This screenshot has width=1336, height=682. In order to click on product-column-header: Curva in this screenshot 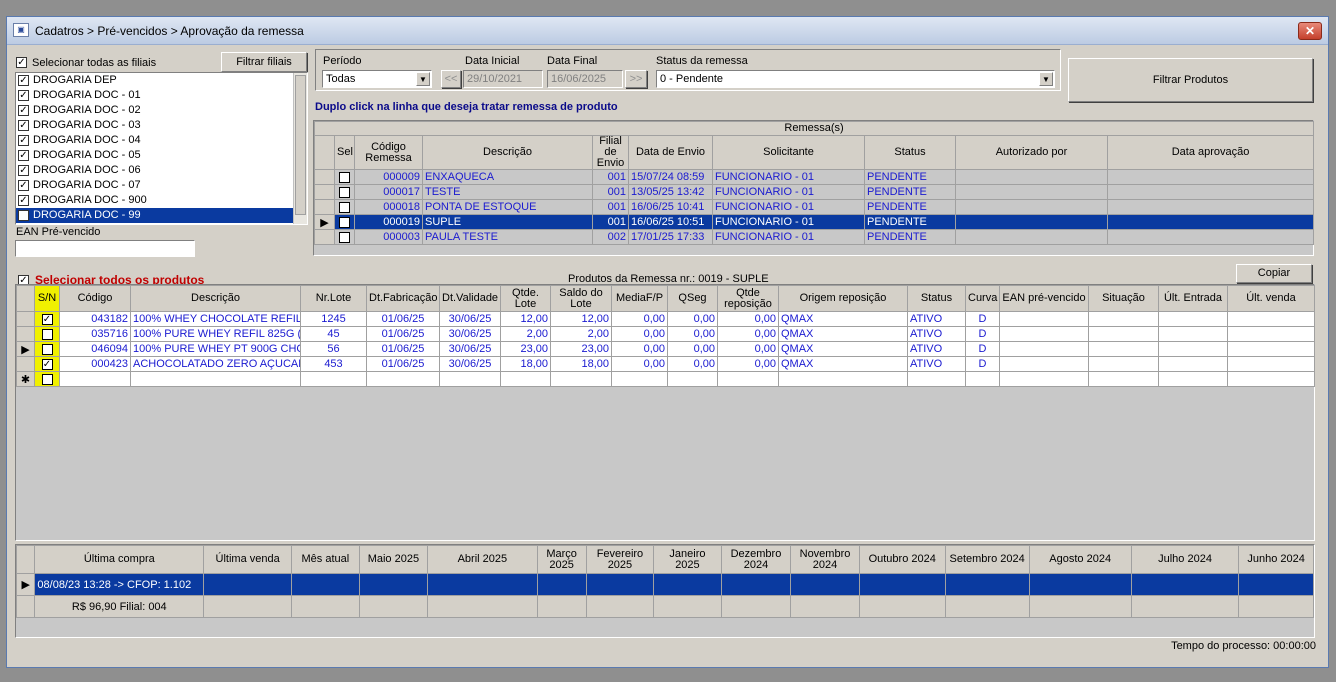, I will do `click(982, 298)`.